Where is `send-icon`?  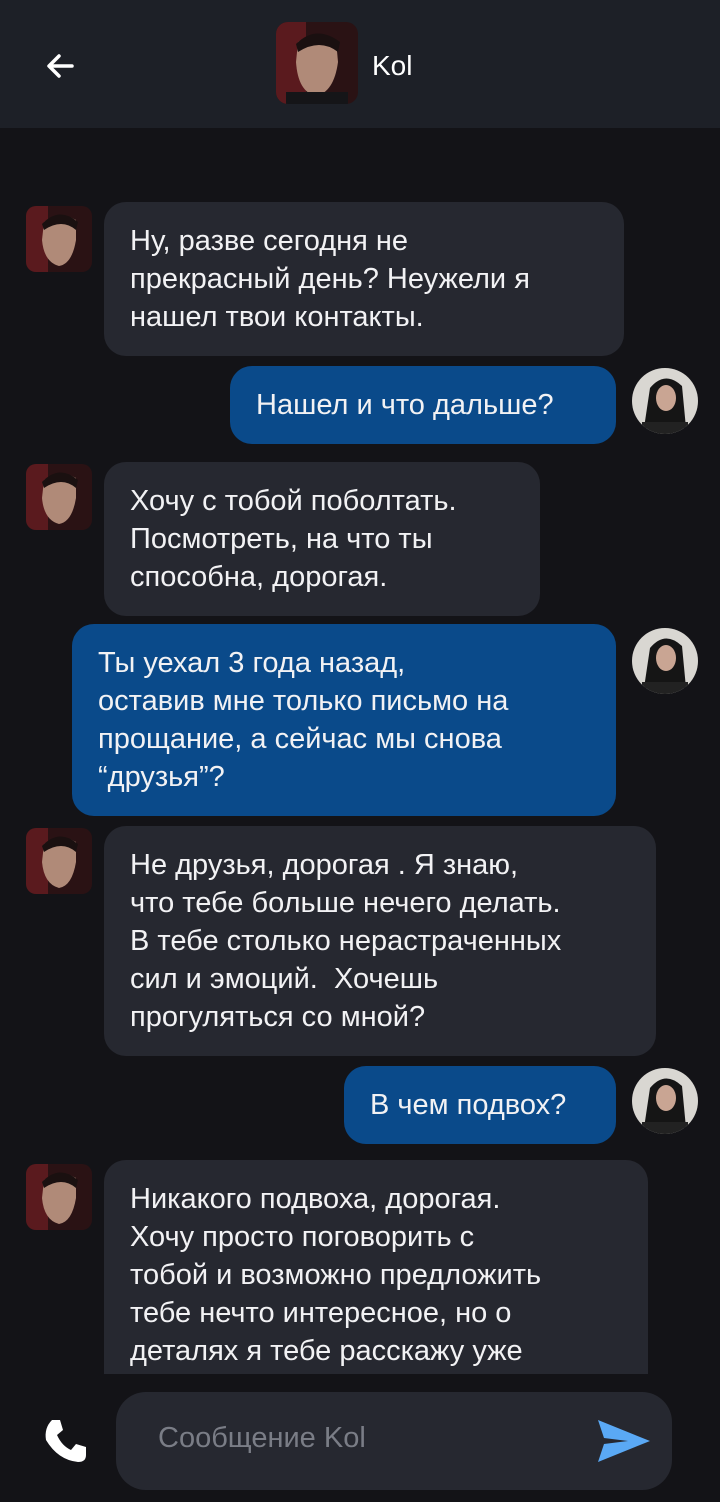 send-icon is located at coordinates (624, 1441).